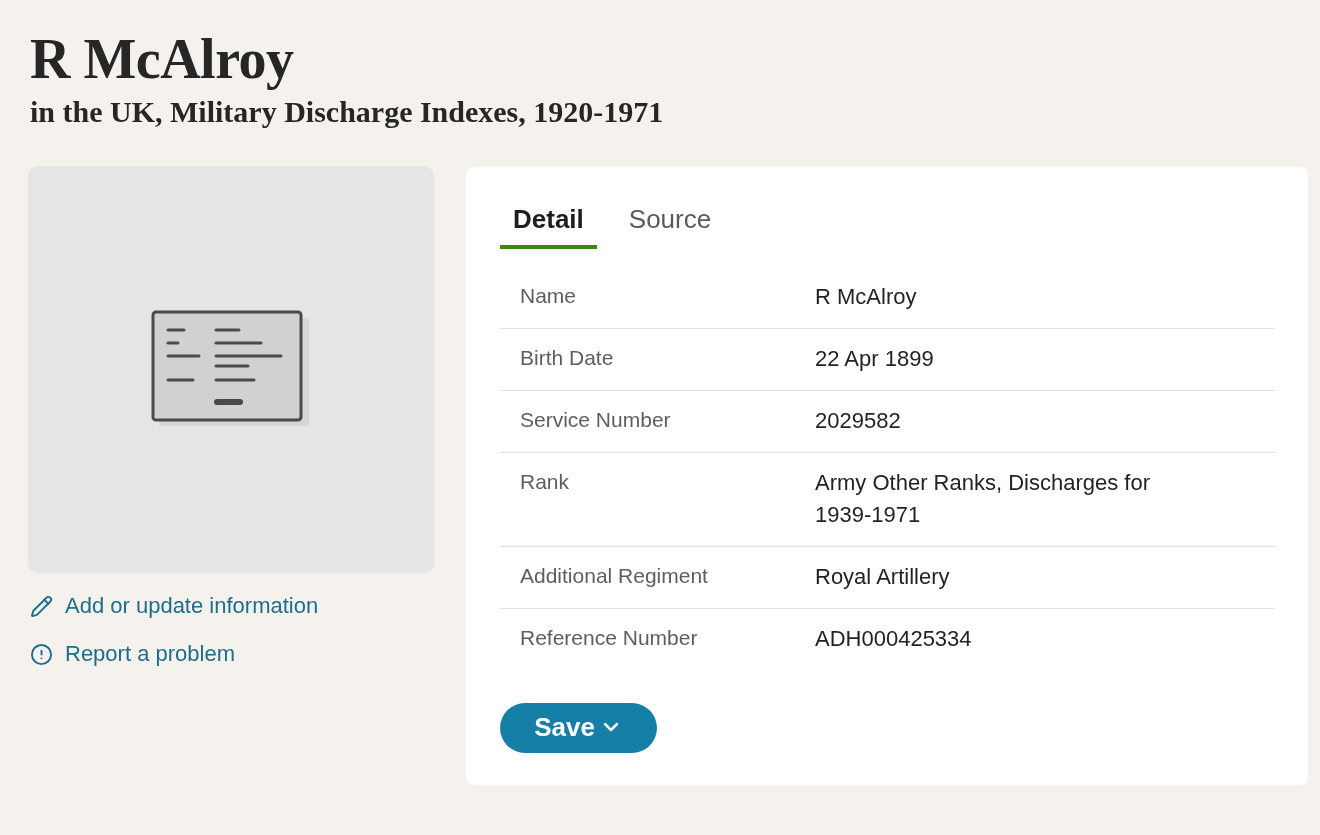 This screenshot has height=835, width=1320. Describe the element at coordinates (983, 499) in the screenshot. I see `field-value: Army Other Ranks, Discharges for 1939-1971` at that location.